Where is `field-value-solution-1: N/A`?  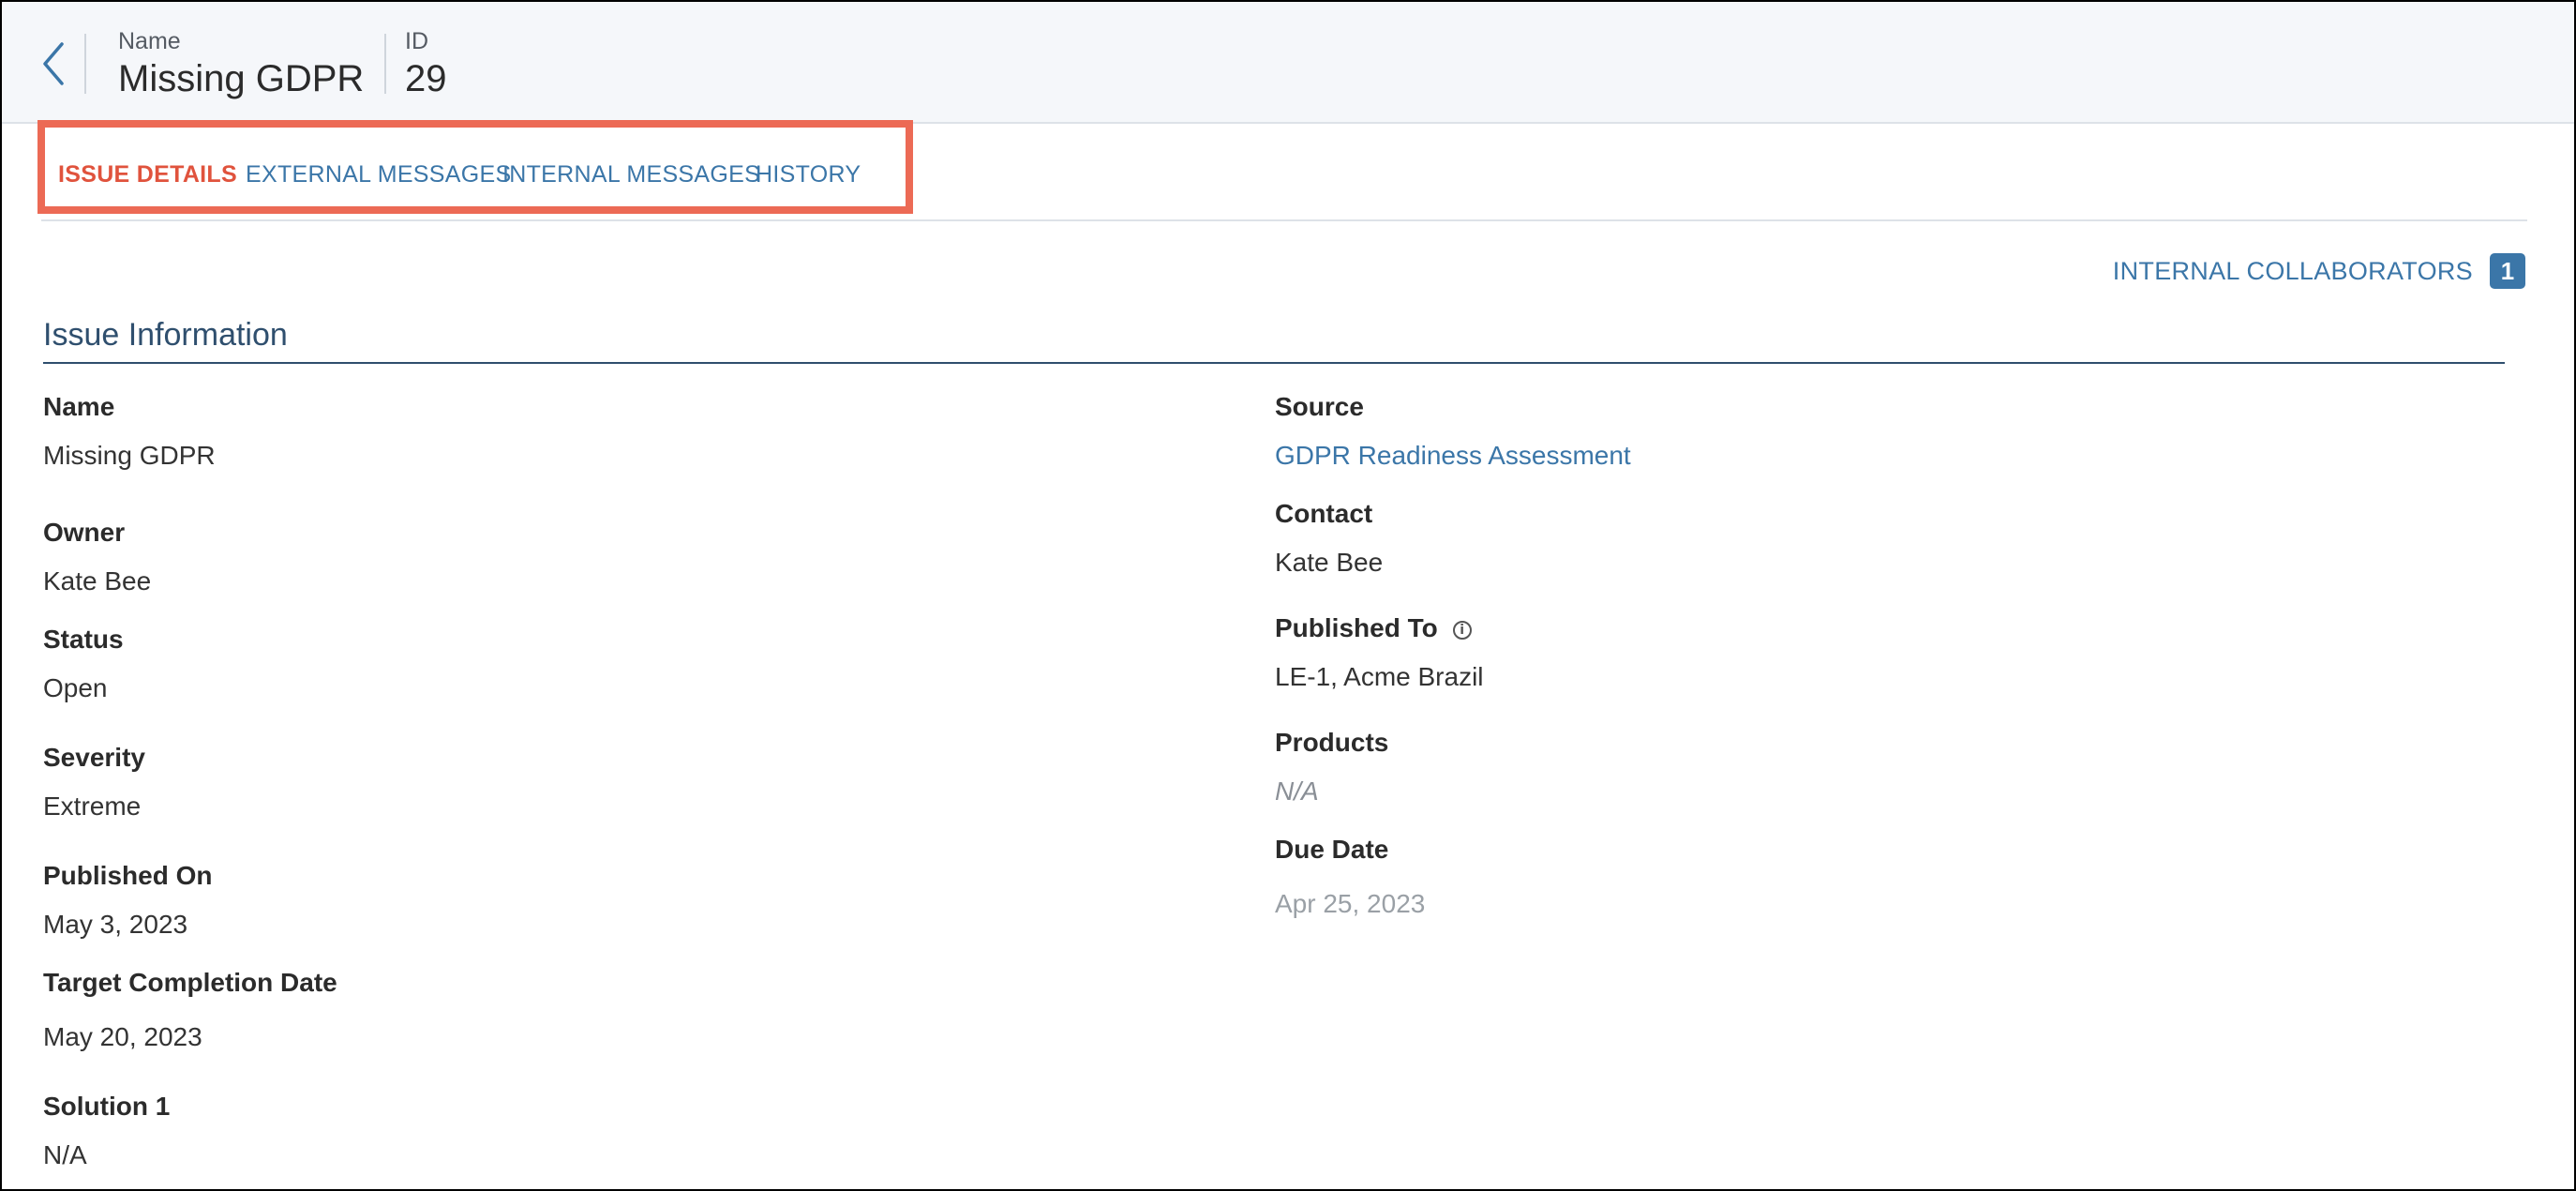 field-value-solution-1: N/A is located at coordinates (65, 1155).